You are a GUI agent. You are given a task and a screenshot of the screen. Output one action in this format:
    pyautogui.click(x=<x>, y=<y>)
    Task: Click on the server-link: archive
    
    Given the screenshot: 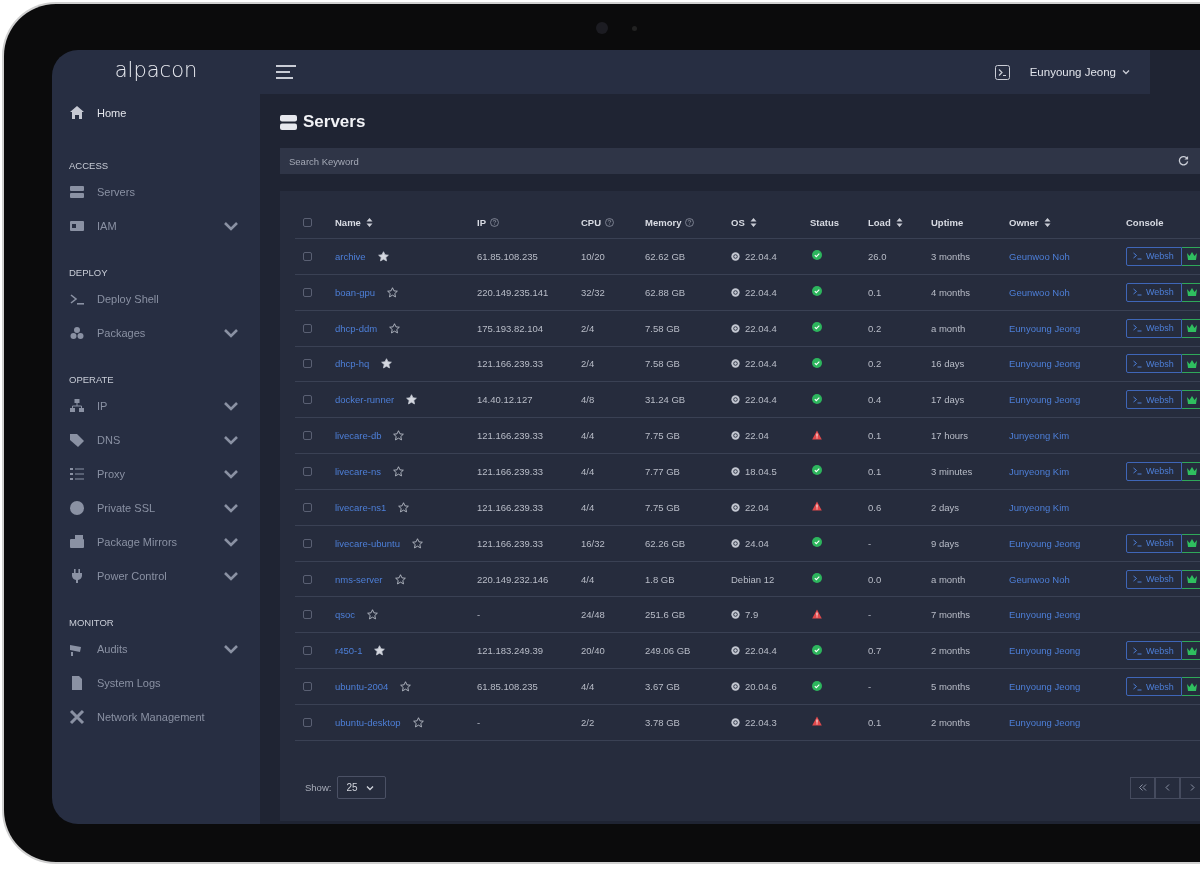 What is the action you would take?
    pyautogui.click(x=350, y=256)
    